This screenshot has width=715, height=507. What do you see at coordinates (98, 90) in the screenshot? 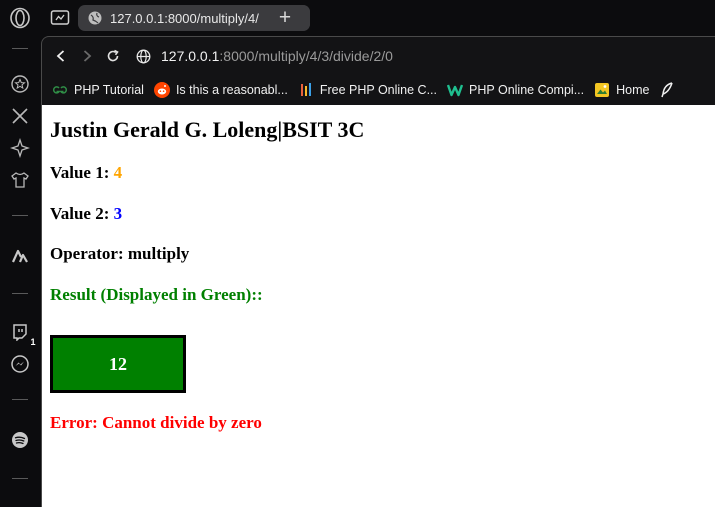
I see `bookmark-php-tutorial: PHP Tutorial` at bounding box center [98, 90].